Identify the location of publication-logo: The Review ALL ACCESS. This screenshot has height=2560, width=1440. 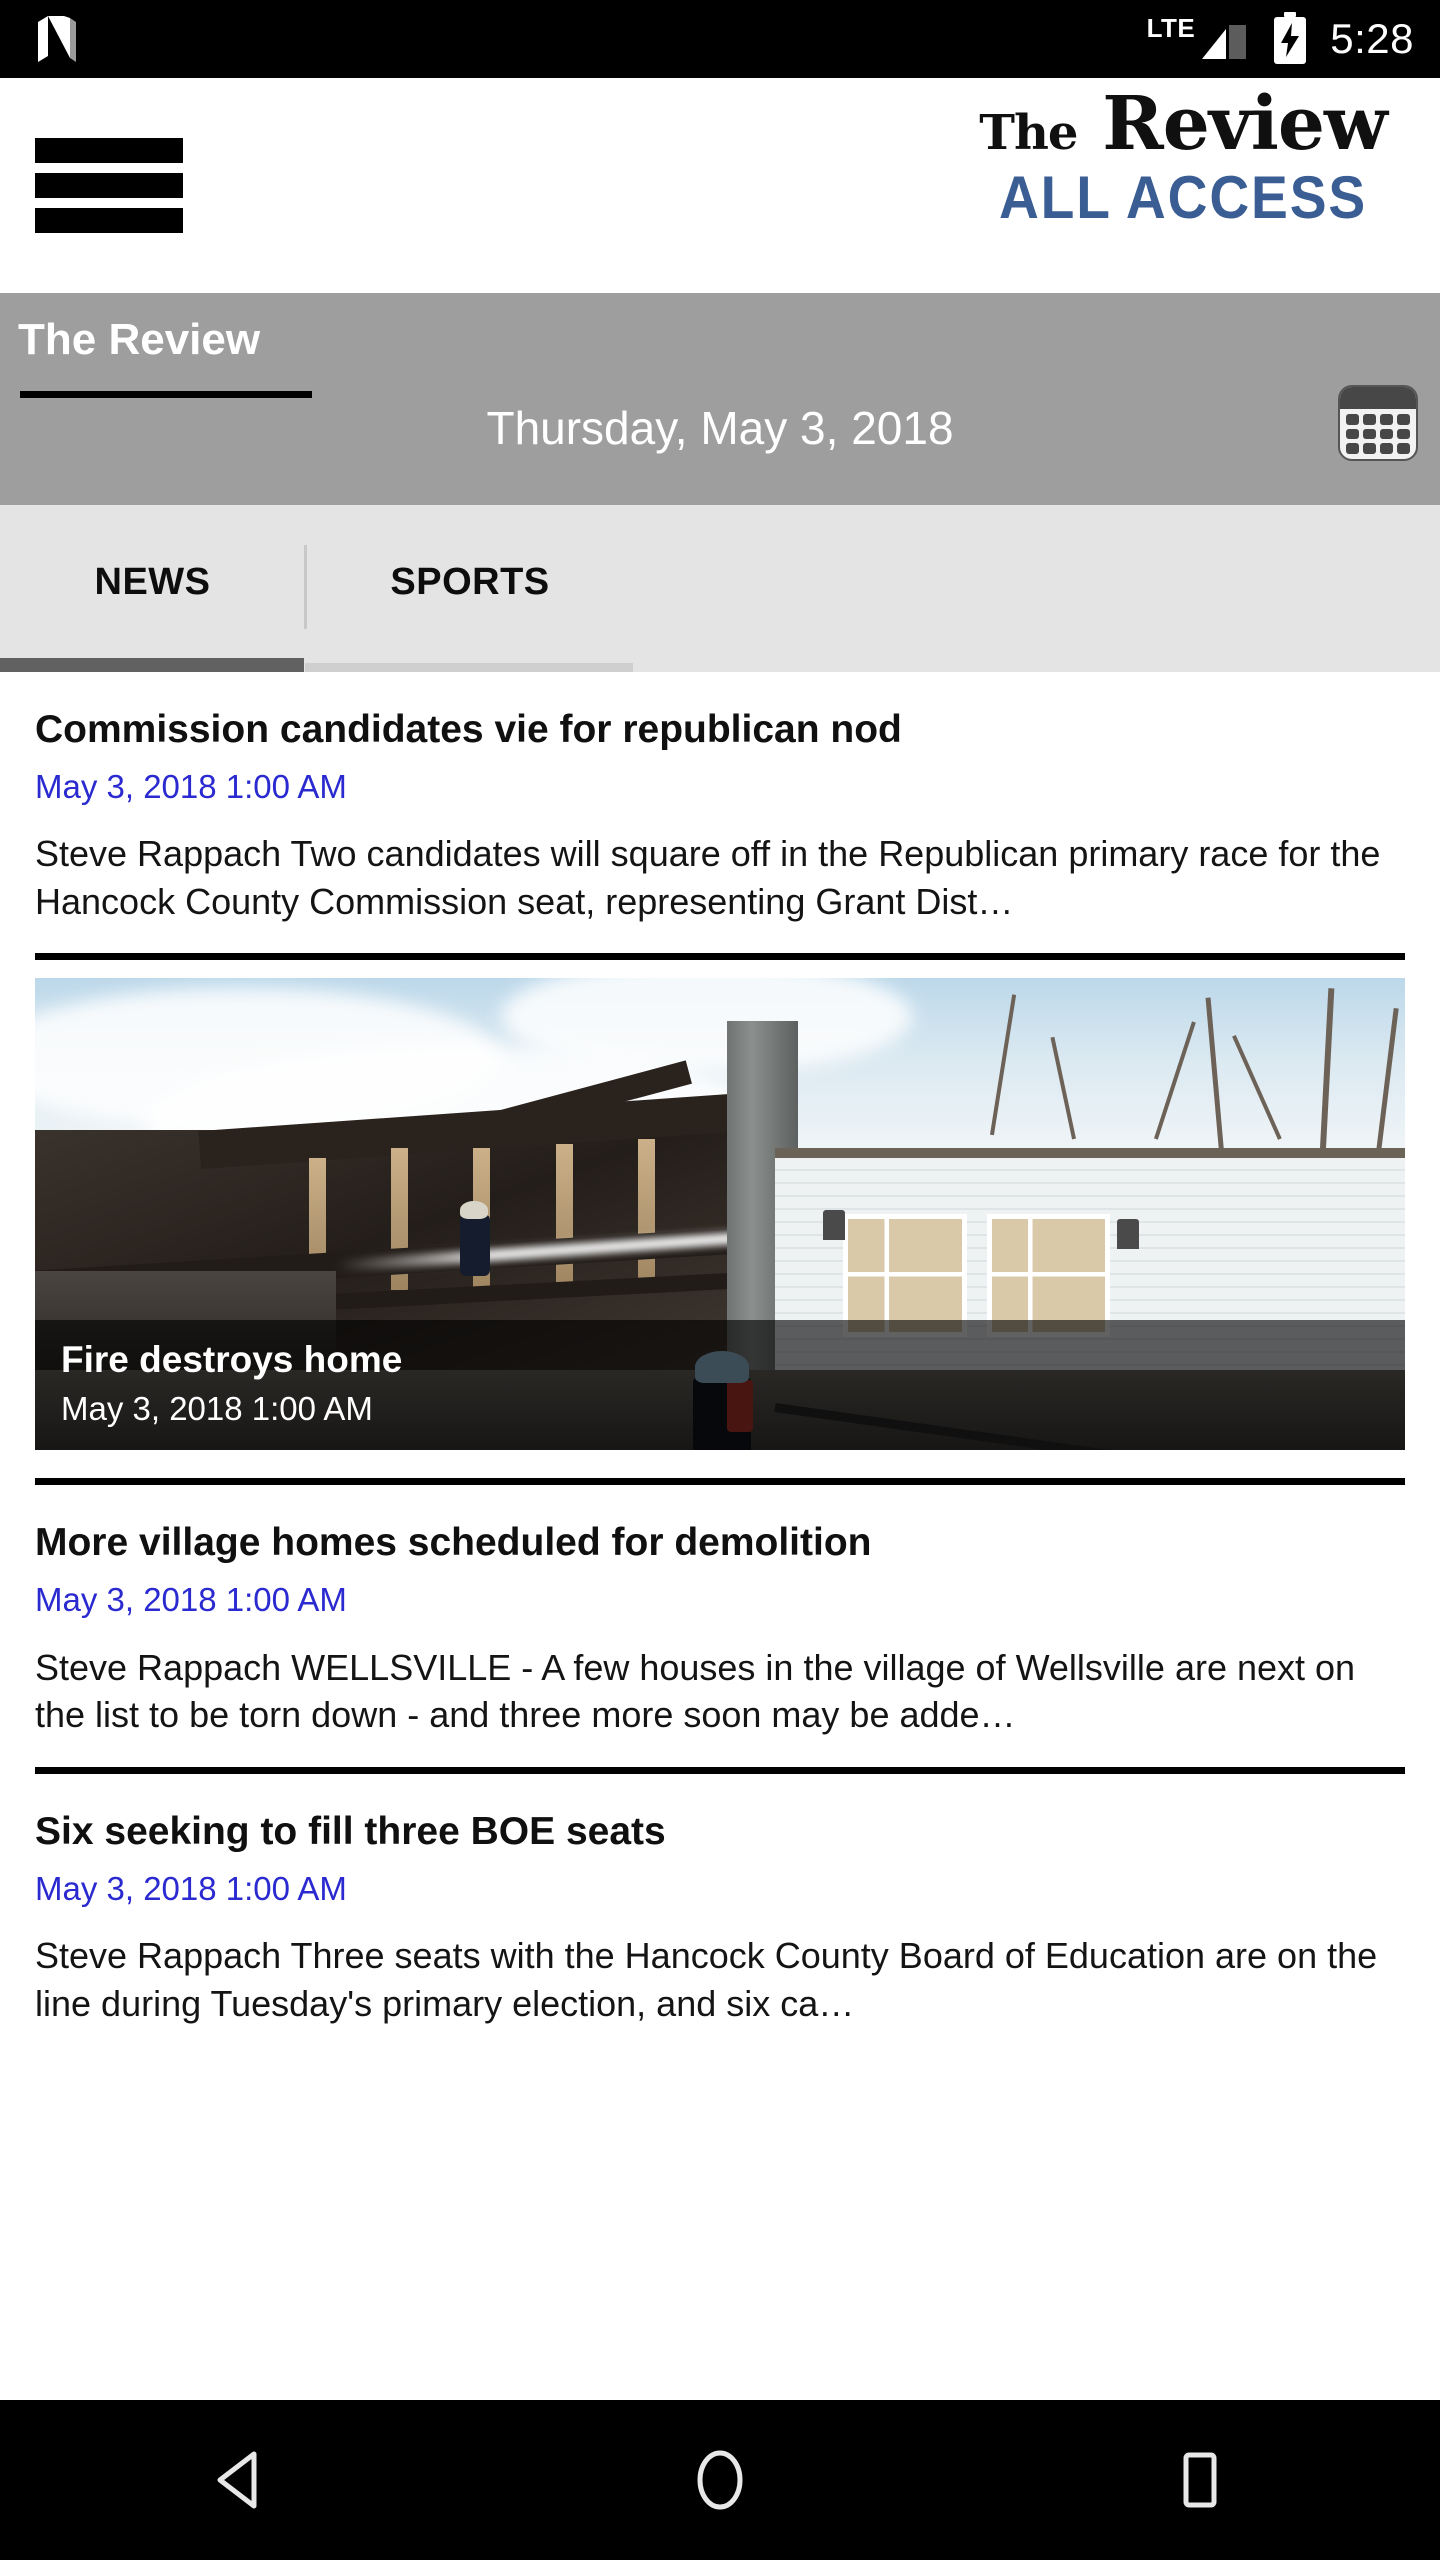
(1183, 158).